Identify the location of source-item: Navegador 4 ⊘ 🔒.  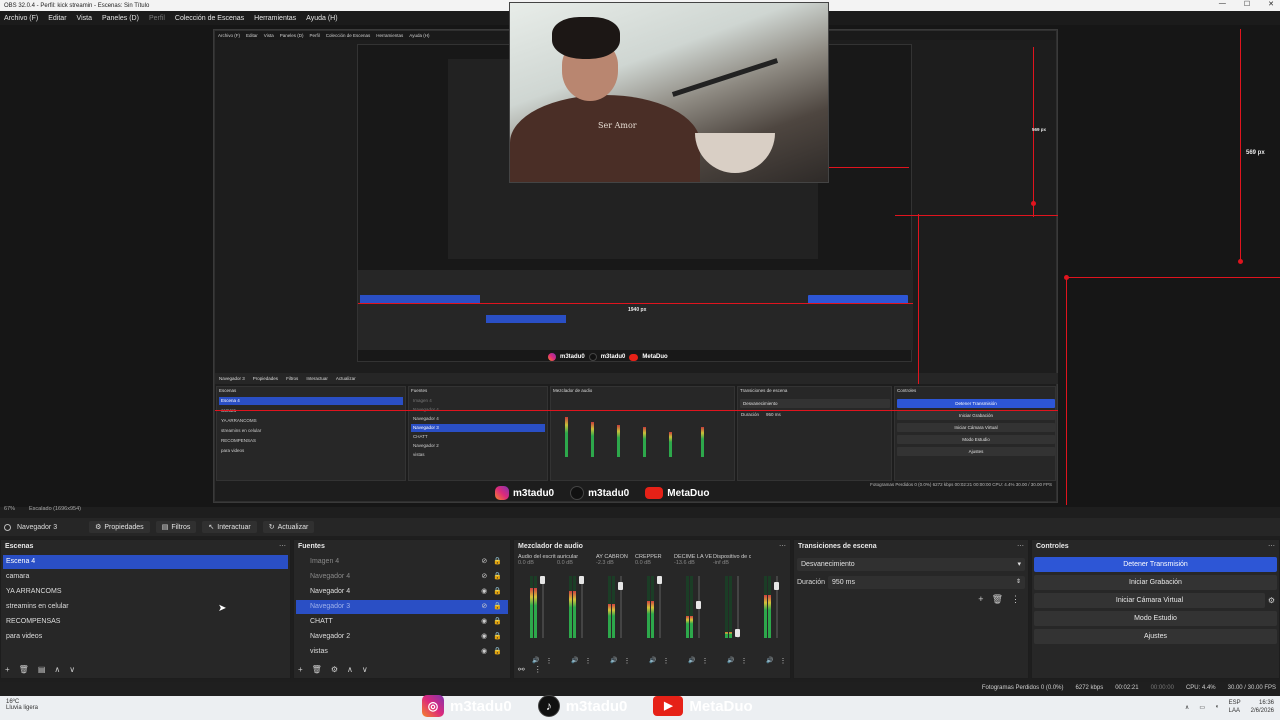
(402, 577).